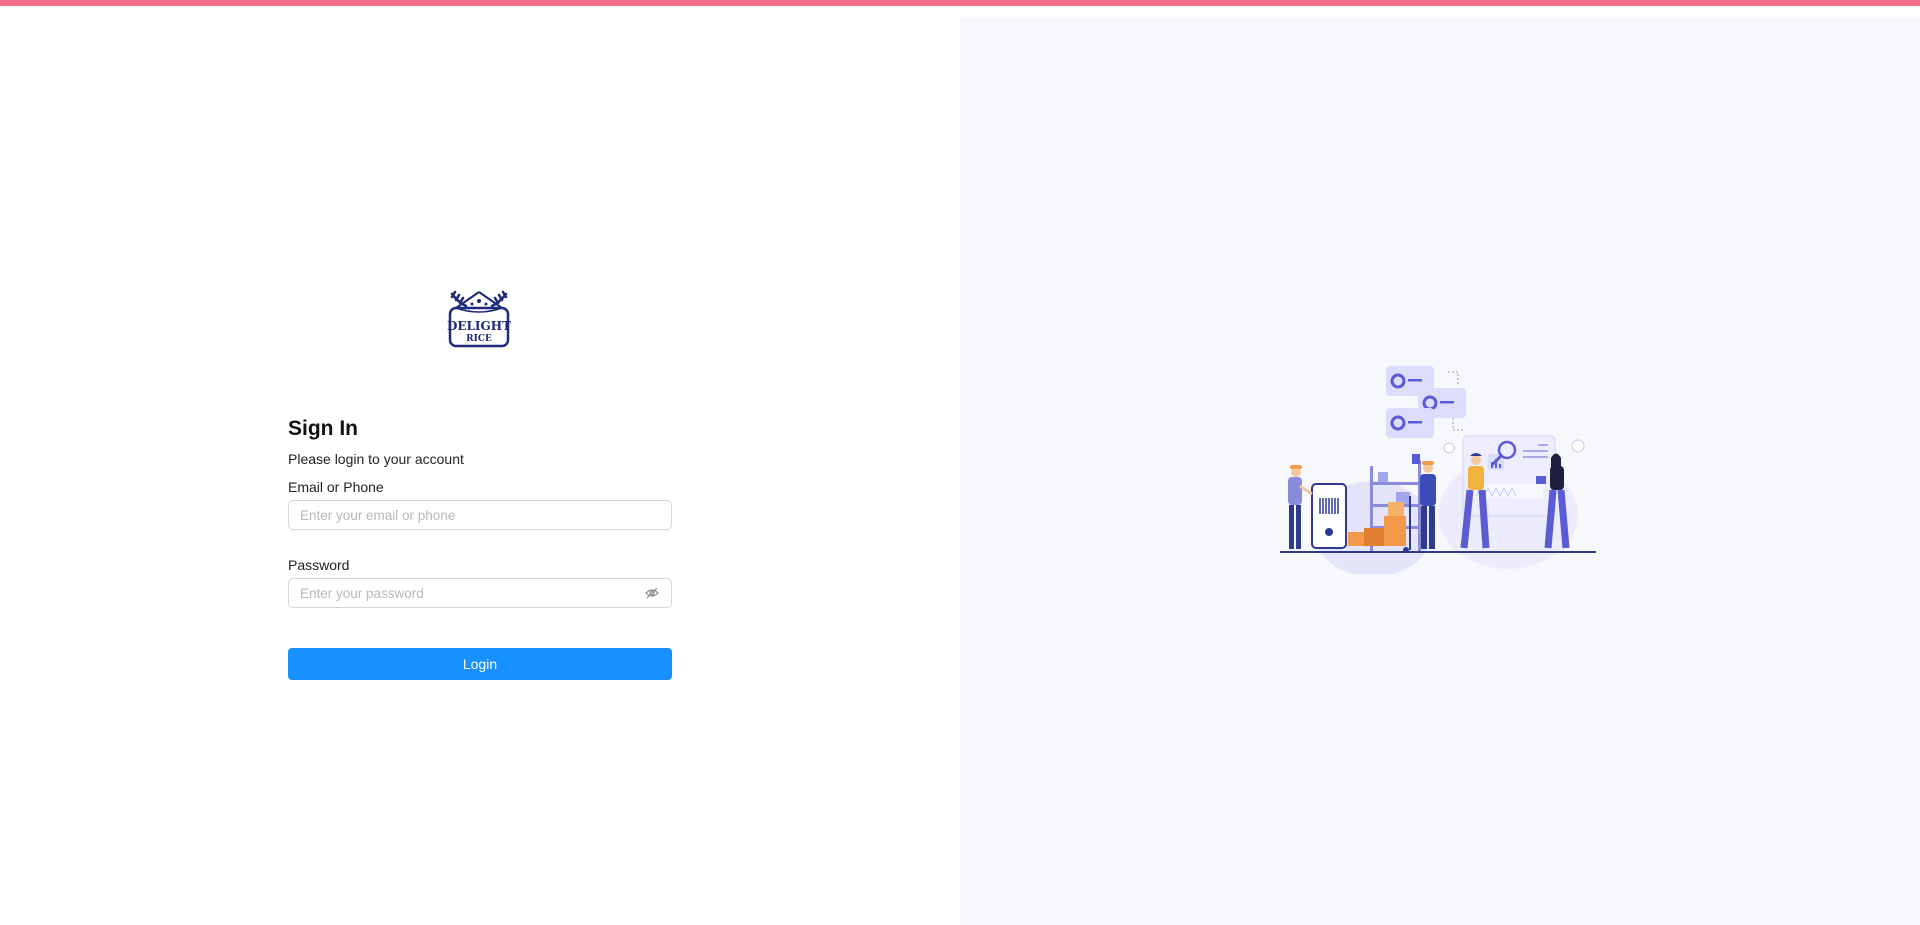  I want to click on worker-figure, so click(1300, 507).